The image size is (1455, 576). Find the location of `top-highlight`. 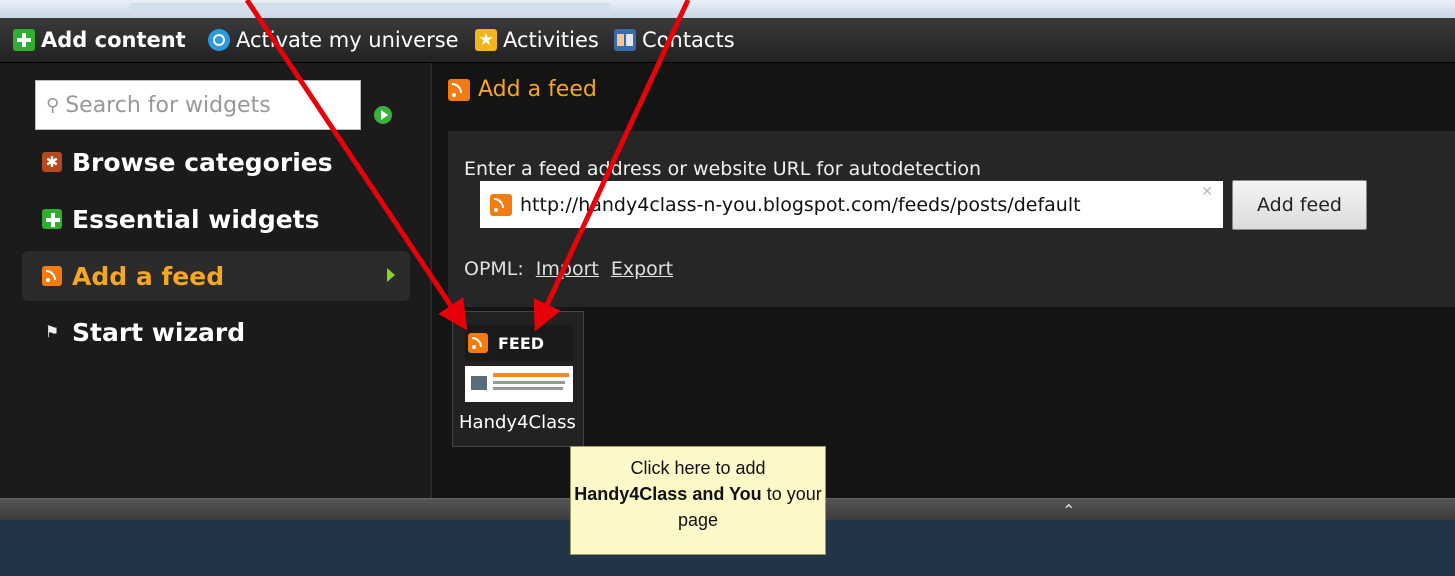

top-highlight is located at coordinates (370, 9).